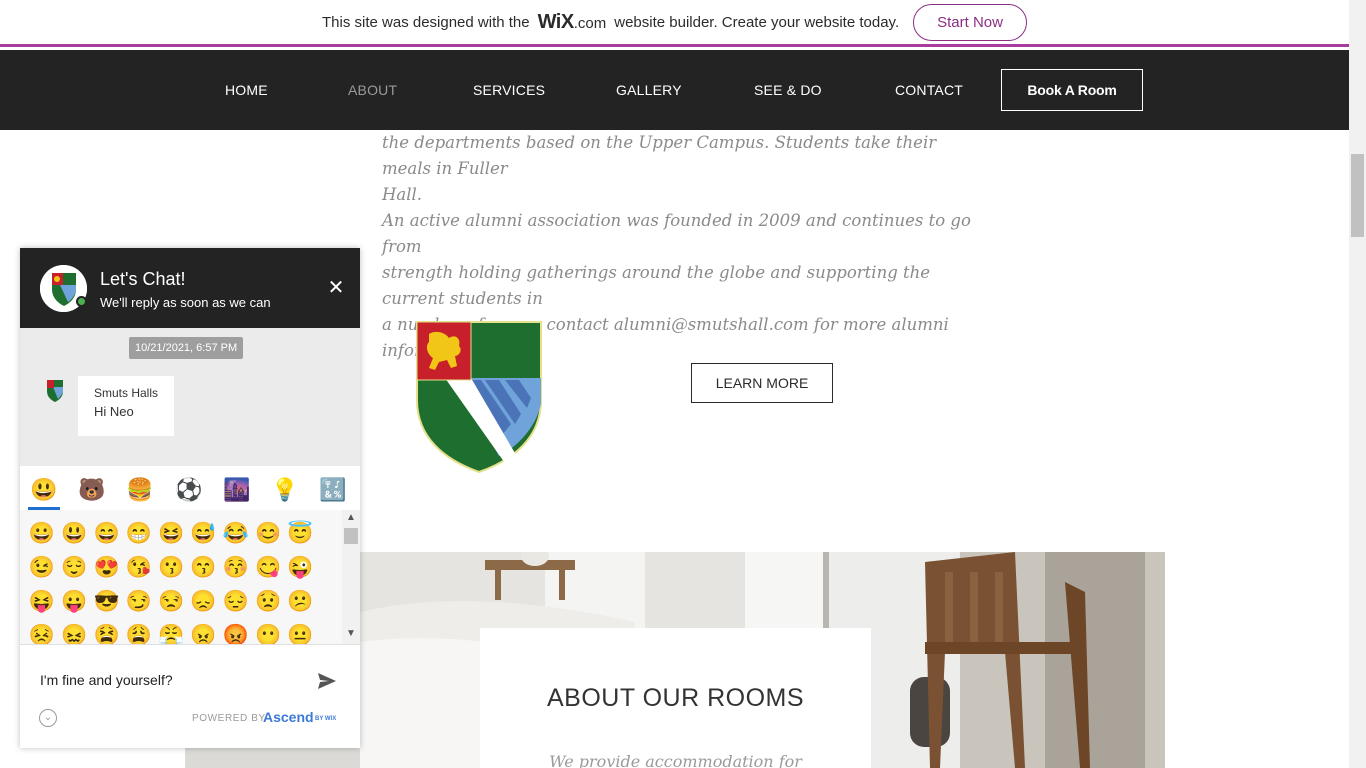  I want to click on send-icon, so click(327, 681).